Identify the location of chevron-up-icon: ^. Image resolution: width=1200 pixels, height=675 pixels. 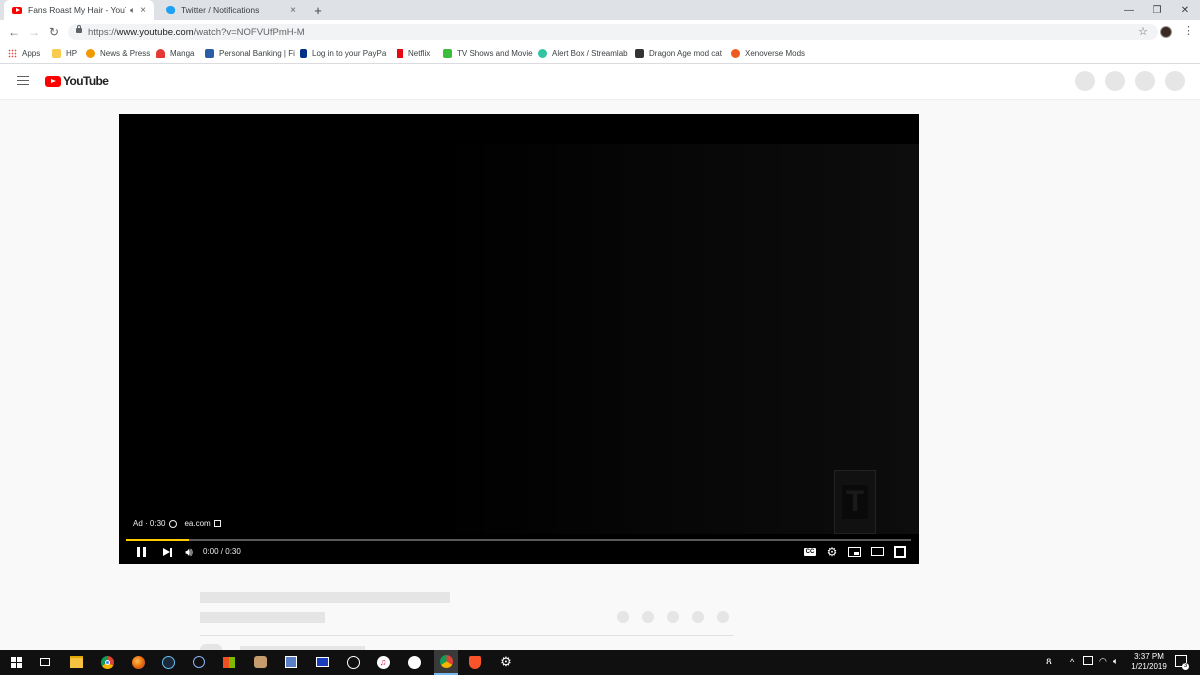
(1072, 662).